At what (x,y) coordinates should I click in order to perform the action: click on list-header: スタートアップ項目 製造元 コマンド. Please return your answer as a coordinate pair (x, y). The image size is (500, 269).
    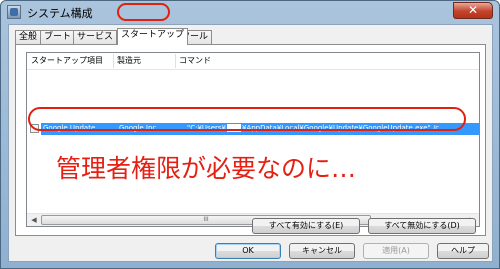
    Looking at the image, I should click on (253, 61).